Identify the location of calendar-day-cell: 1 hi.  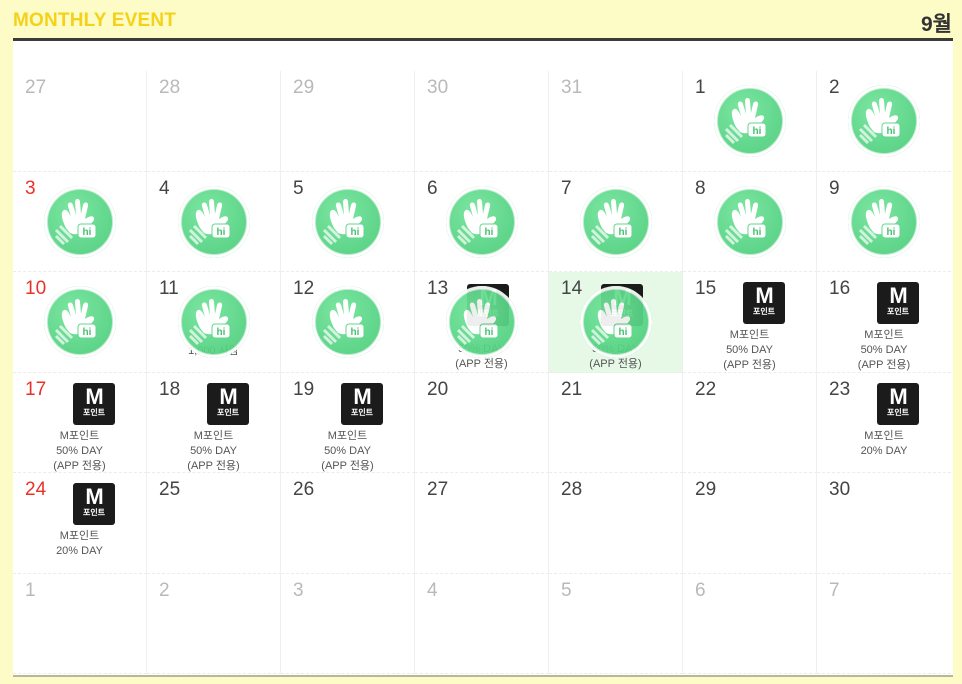
(750, 121).